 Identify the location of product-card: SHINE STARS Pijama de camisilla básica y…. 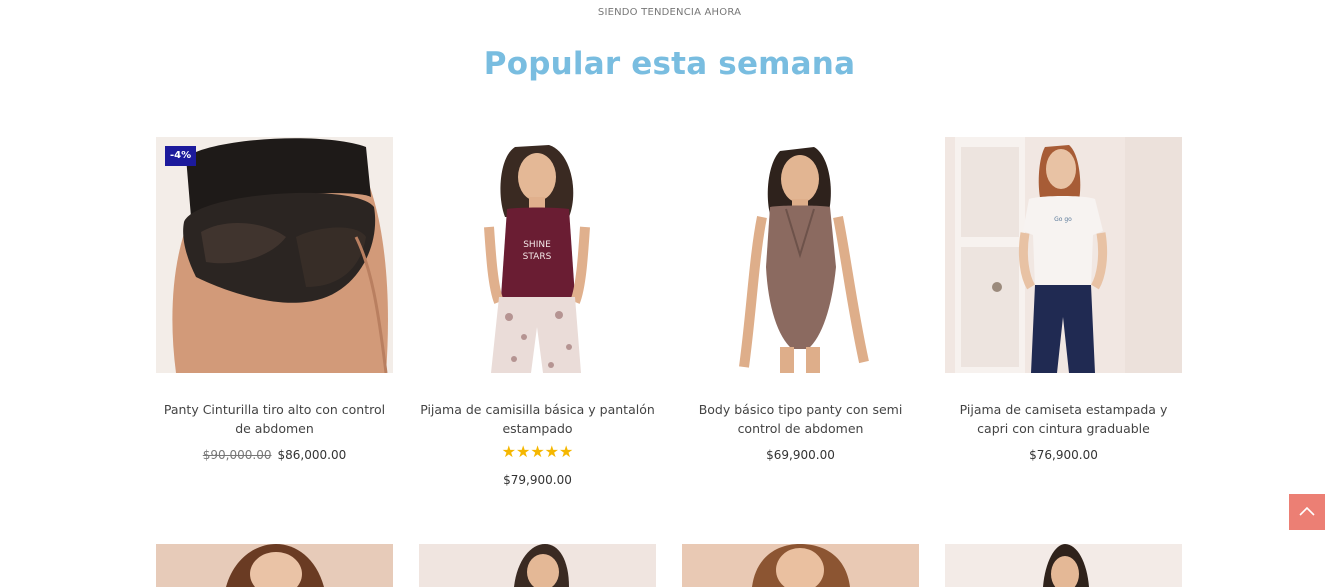
(537, 322).